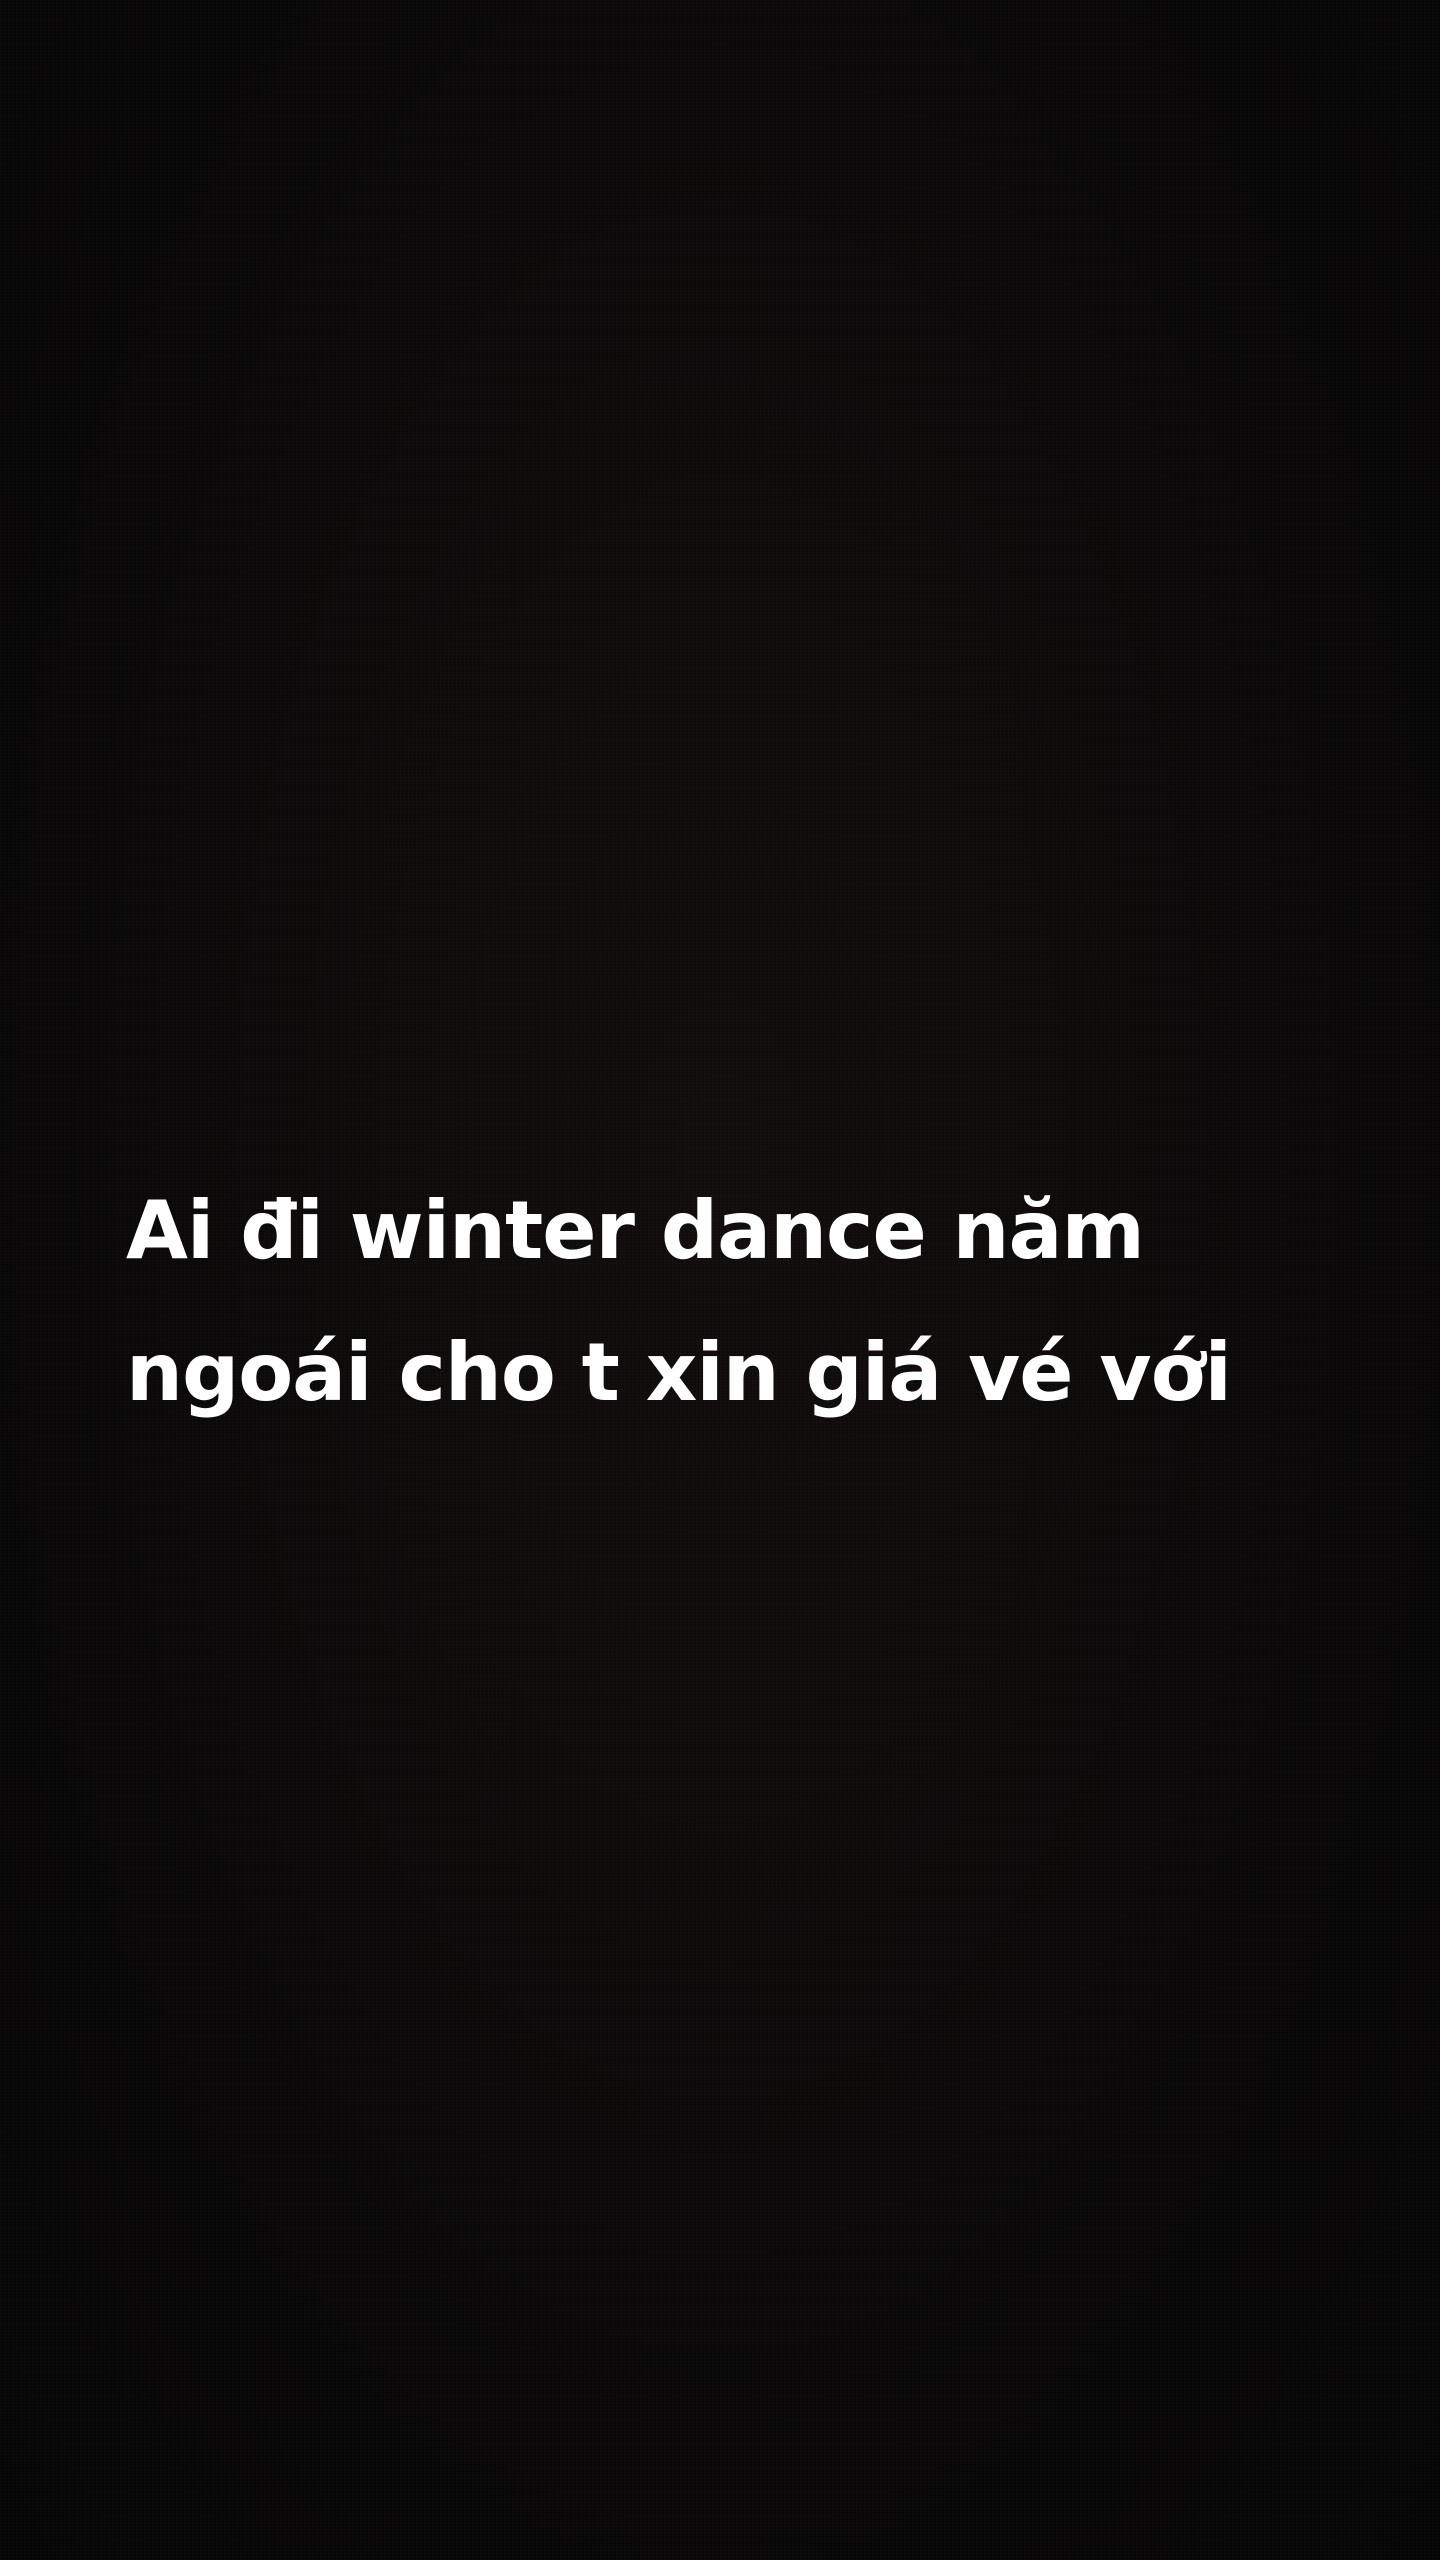 The image size is (1440, 2560). What do you see at coordinates (635, 1230) in the screenshot?
I see `story-caption-line-1: Ai đi winter dance năm` at bounding box center [635, 1230].